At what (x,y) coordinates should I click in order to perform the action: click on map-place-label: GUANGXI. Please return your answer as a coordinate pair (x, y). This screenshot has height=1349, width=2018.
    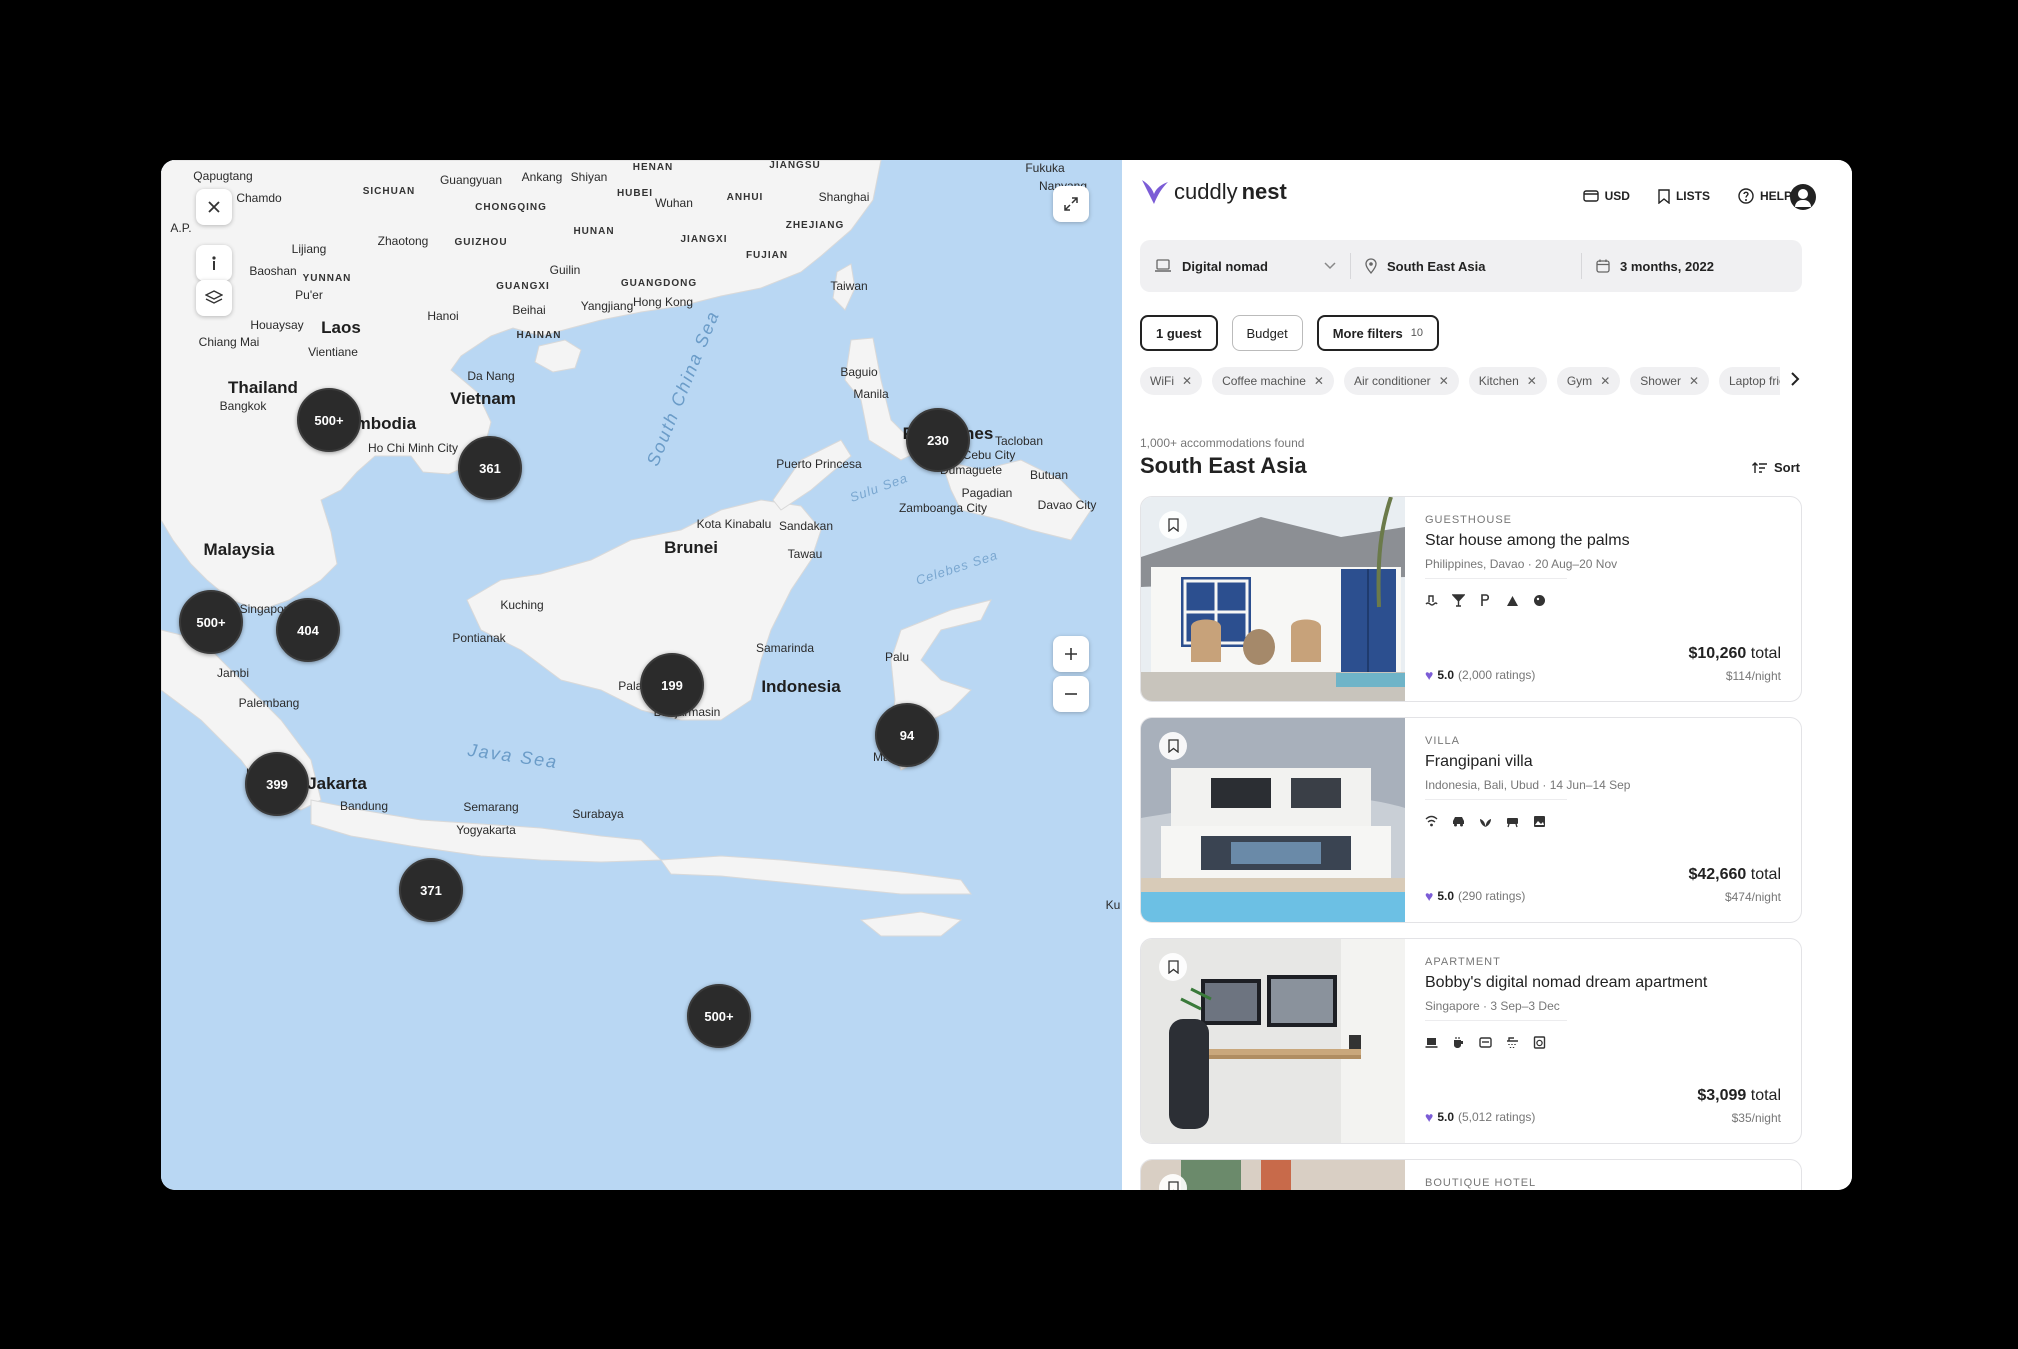
    Looking at the image, I should click on (523, 286).